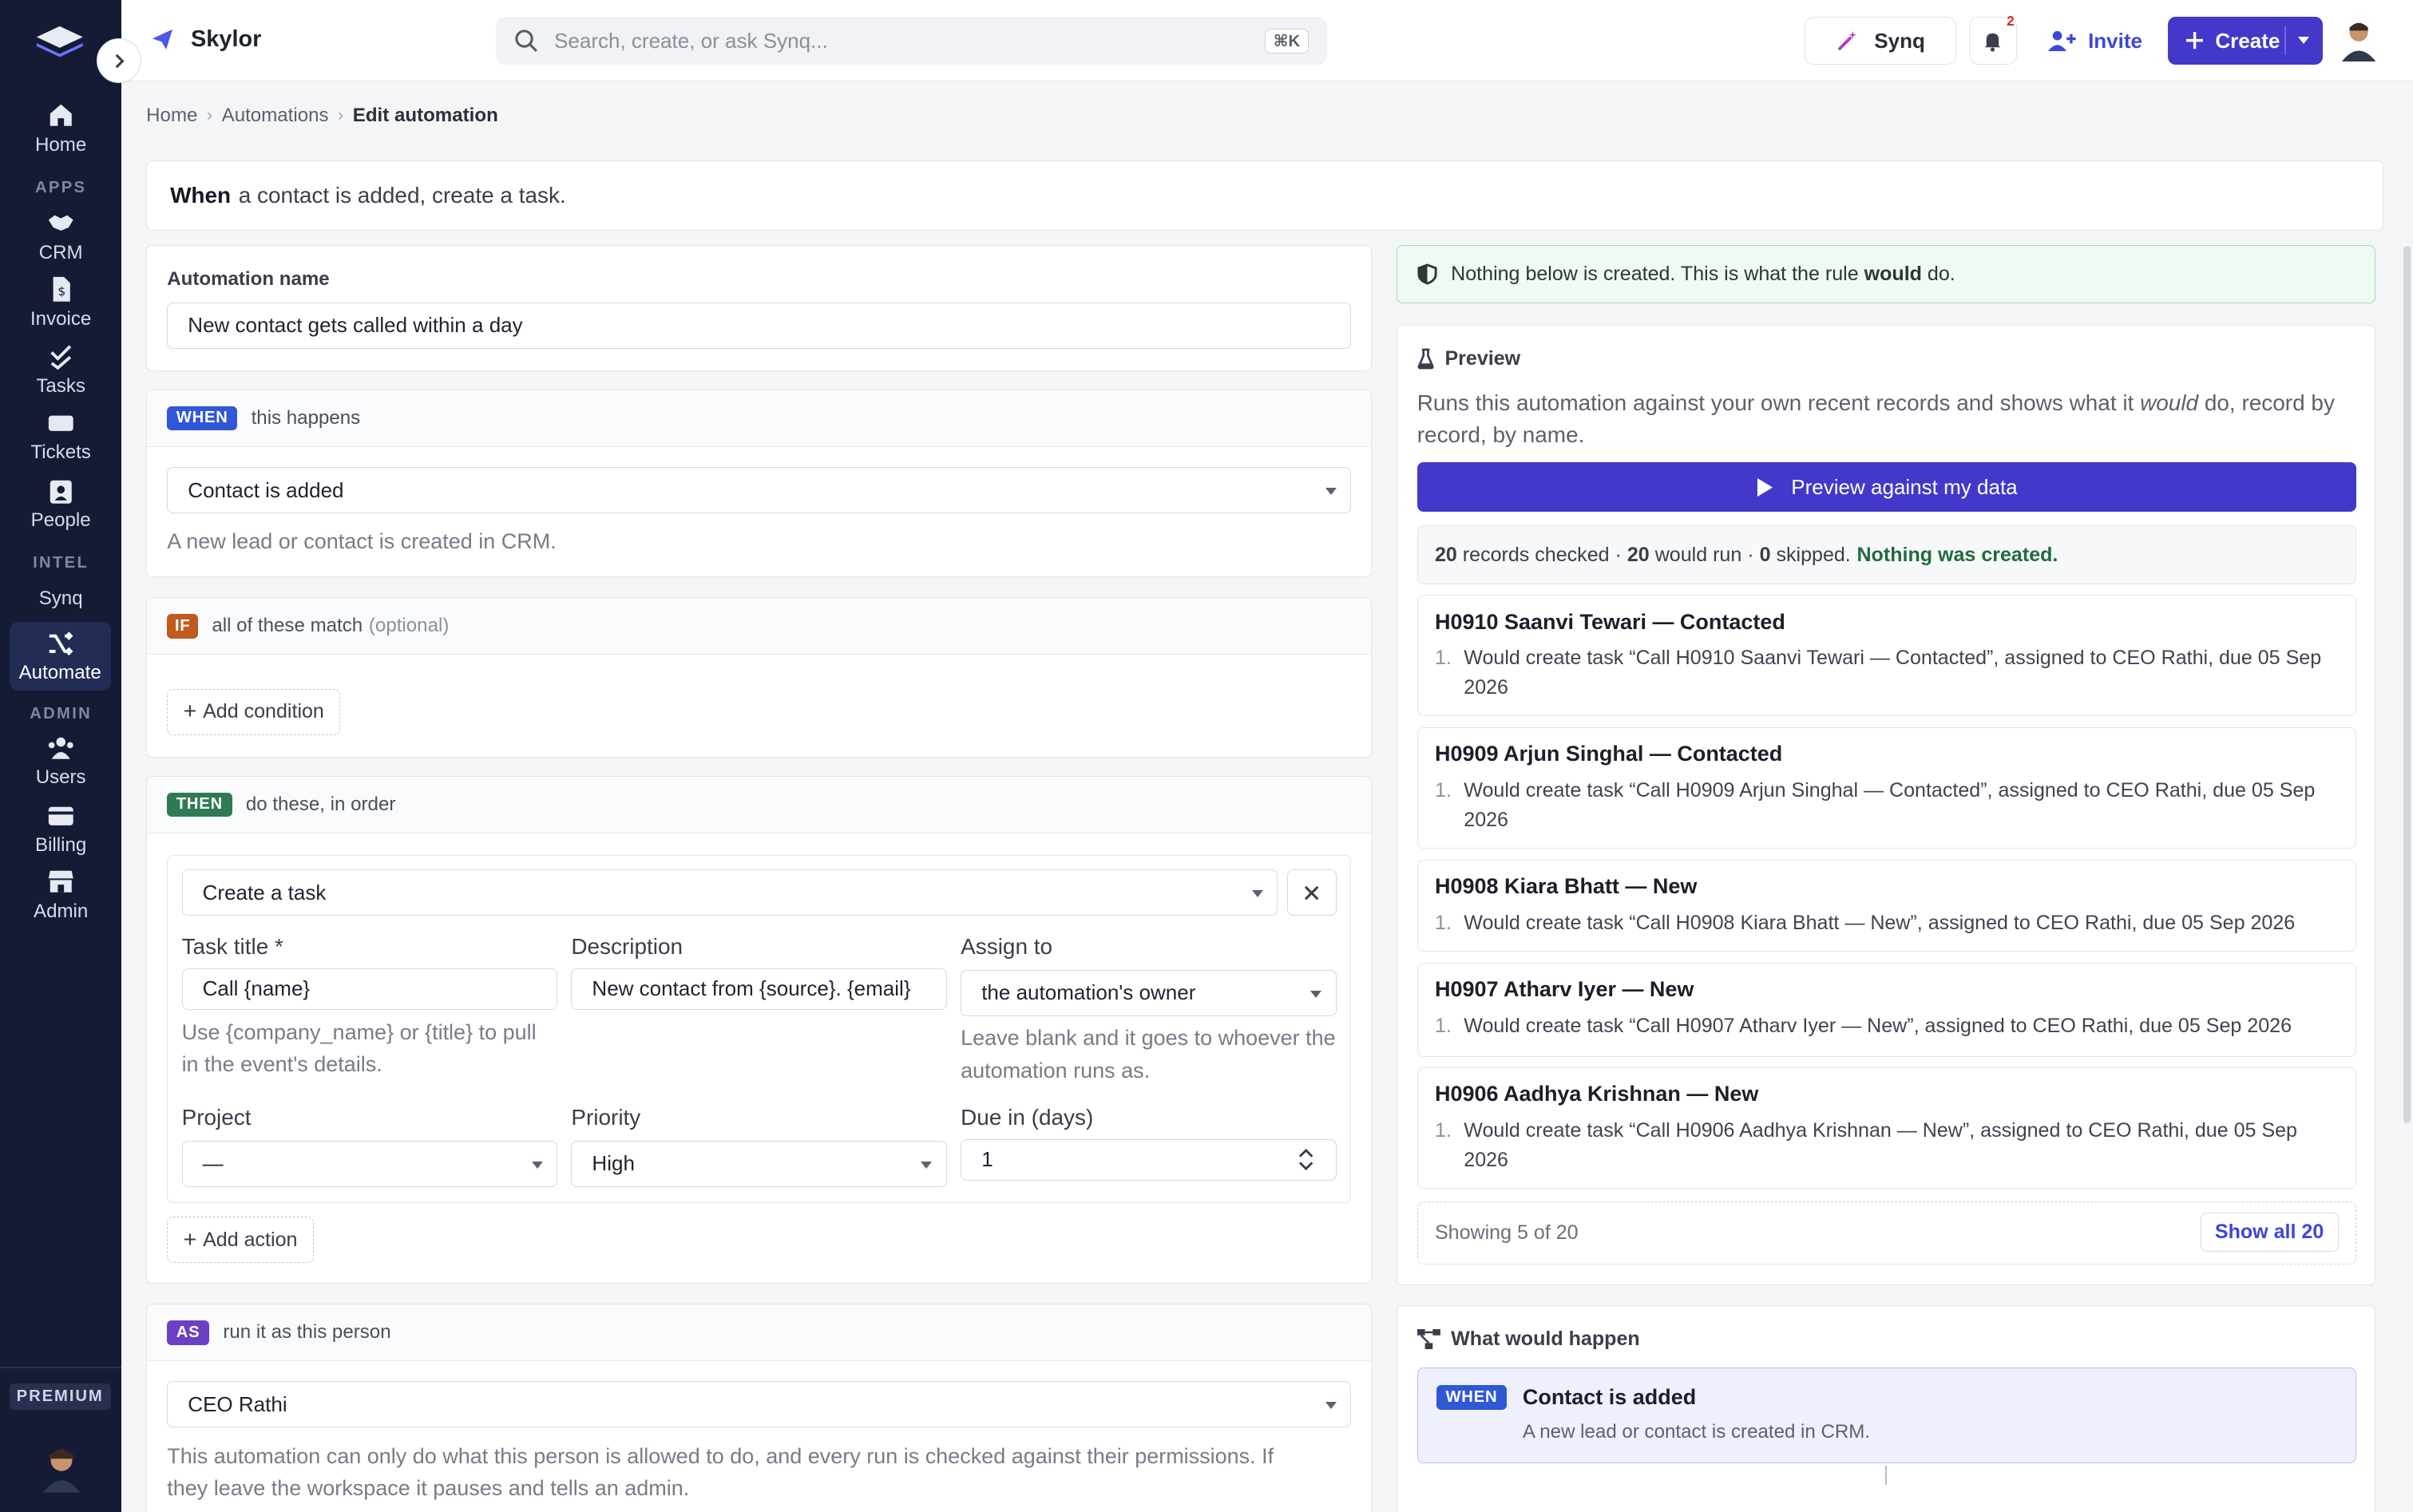  I want to click on rail-item-label: Home, so click(61, 144).